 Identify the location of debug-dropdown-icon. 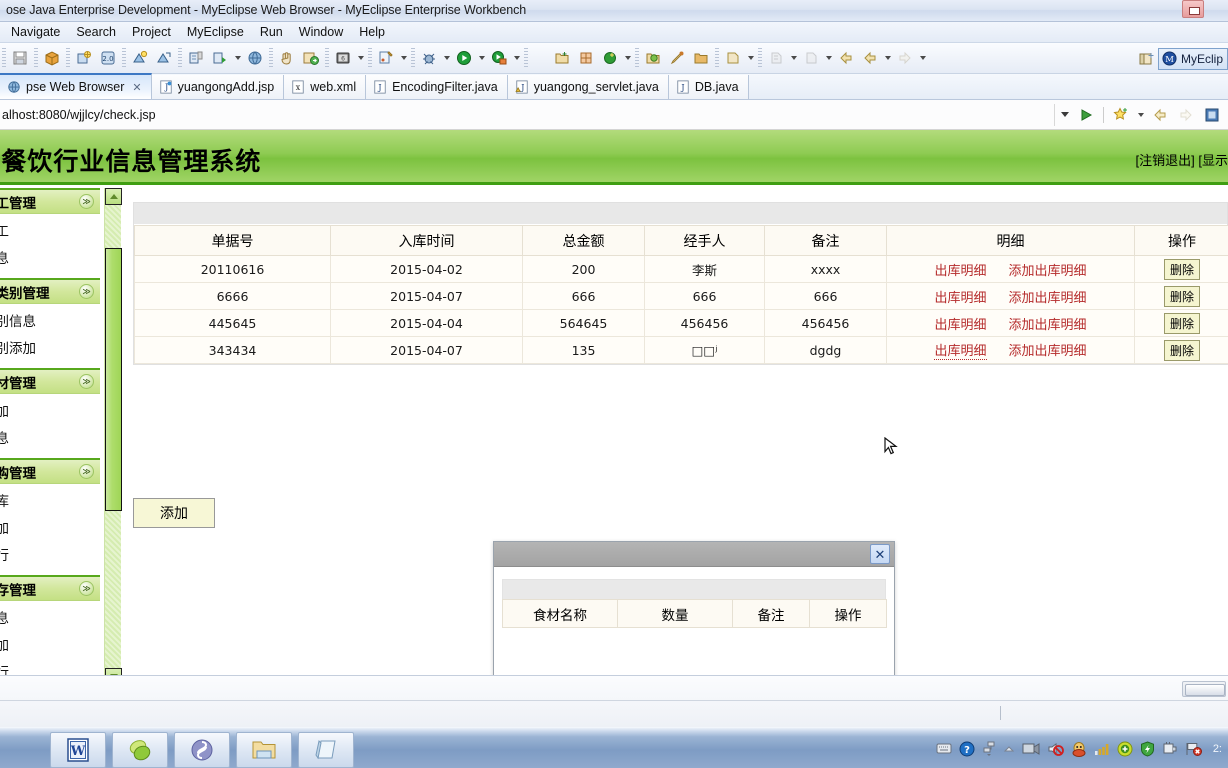
(446, 58).